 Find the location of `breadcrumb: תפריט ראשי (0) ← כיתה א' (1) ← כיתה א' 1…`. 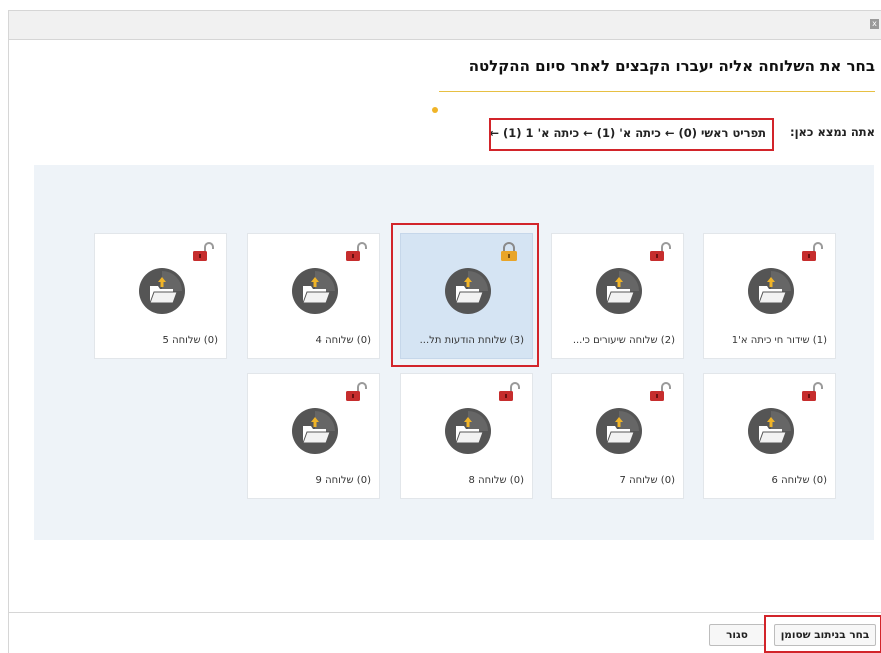

breadcrumb: תפריט ראשי (0) ← כיתה א' (1) ← כיתה א' 1… is located at coordinates (631, 134).